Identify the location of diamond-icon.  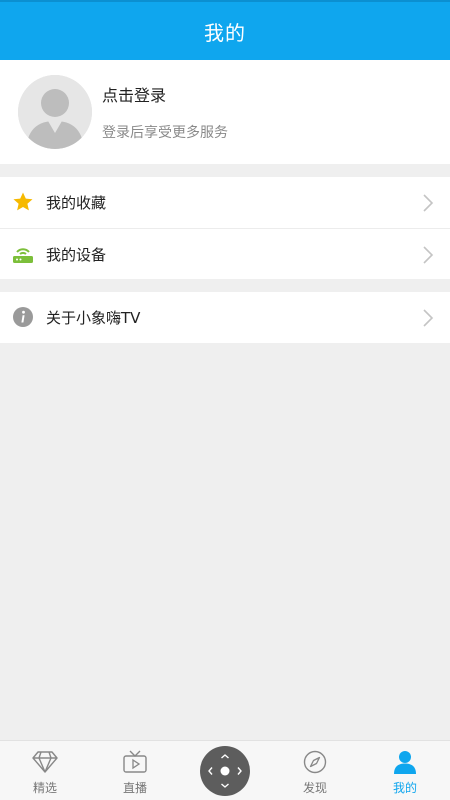
(45, 762).